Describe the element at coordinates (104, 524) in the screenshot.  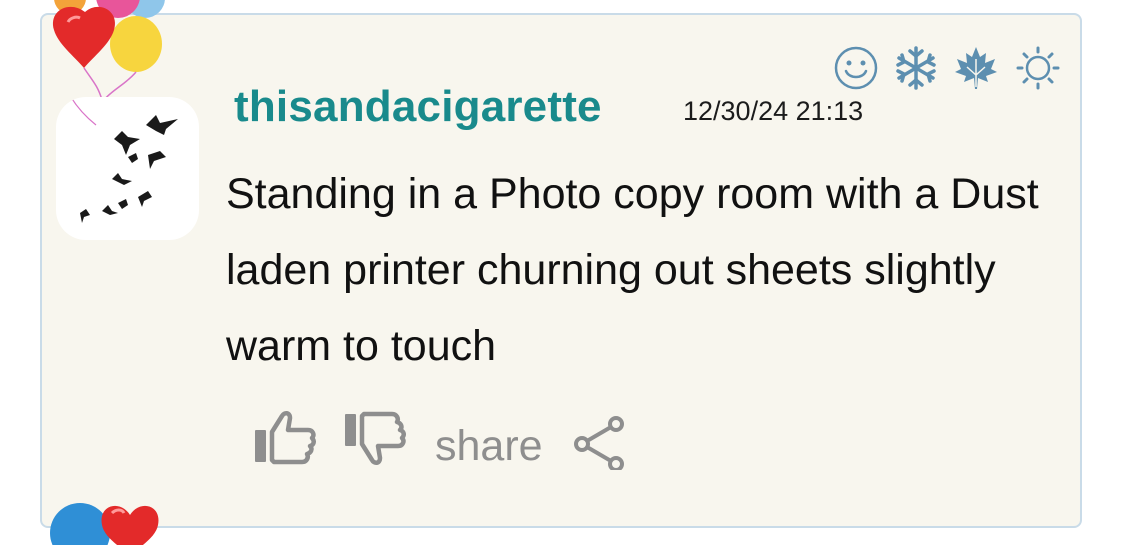
I see `hearts-icon` at that location.